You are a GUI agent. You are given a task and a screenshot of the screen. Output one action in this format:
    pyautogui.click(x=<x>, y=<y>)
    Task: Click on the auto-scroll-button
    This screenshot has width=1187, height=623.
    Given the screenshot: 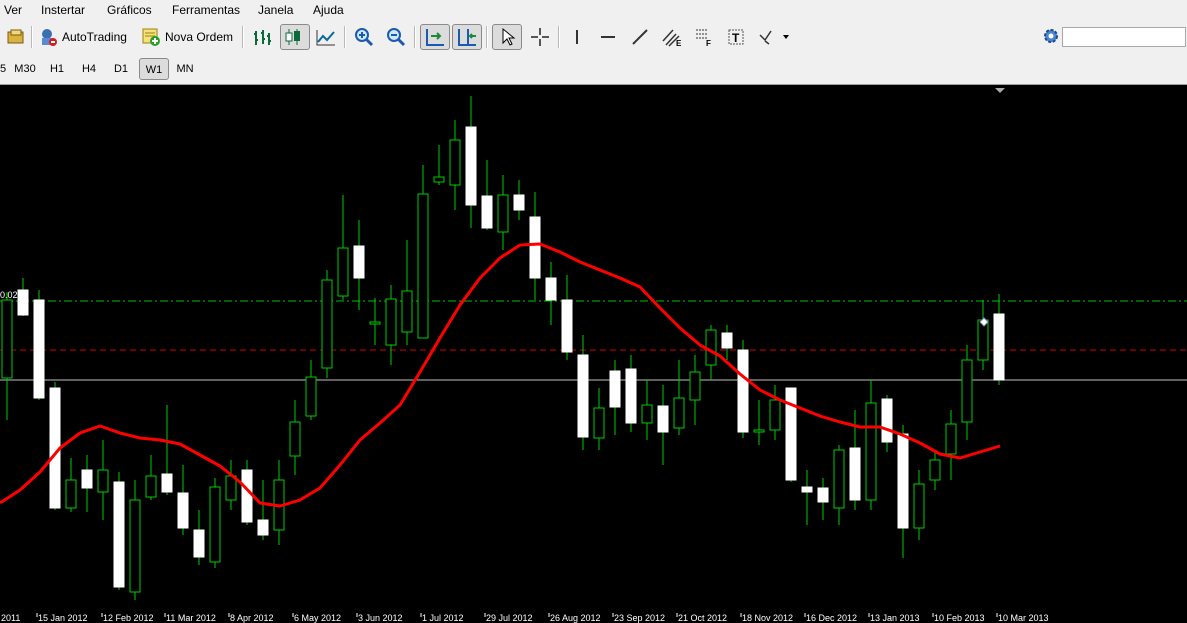 What is the action you would take?
    pyautogui.click(x=435, y=37)
    